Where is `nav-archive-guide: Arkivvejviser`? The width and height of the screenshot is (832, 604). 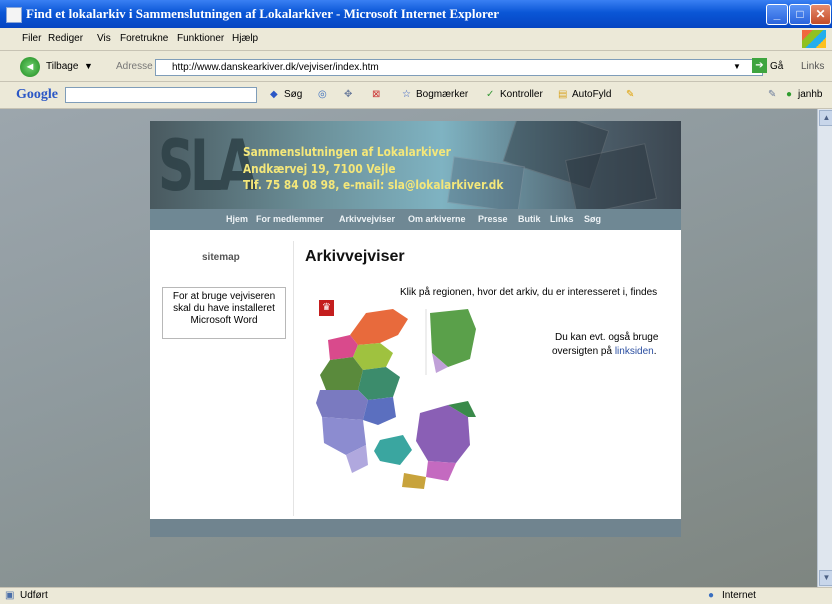 nav-archive-guide: Arkivvejviser is located at coordinates (367, 219).